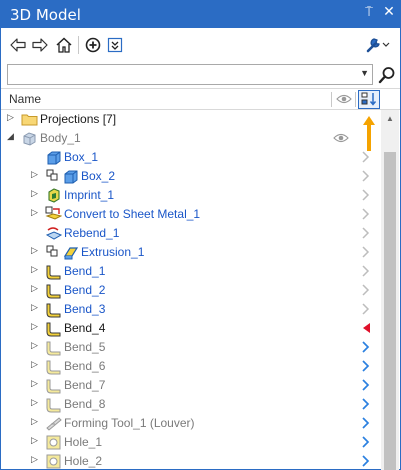 The image size is (401, 470). What do you see at coordinates (84, 290) in the screenshot?
I see `tree-item-label: Bend_2` at bounding box center [84, 290].